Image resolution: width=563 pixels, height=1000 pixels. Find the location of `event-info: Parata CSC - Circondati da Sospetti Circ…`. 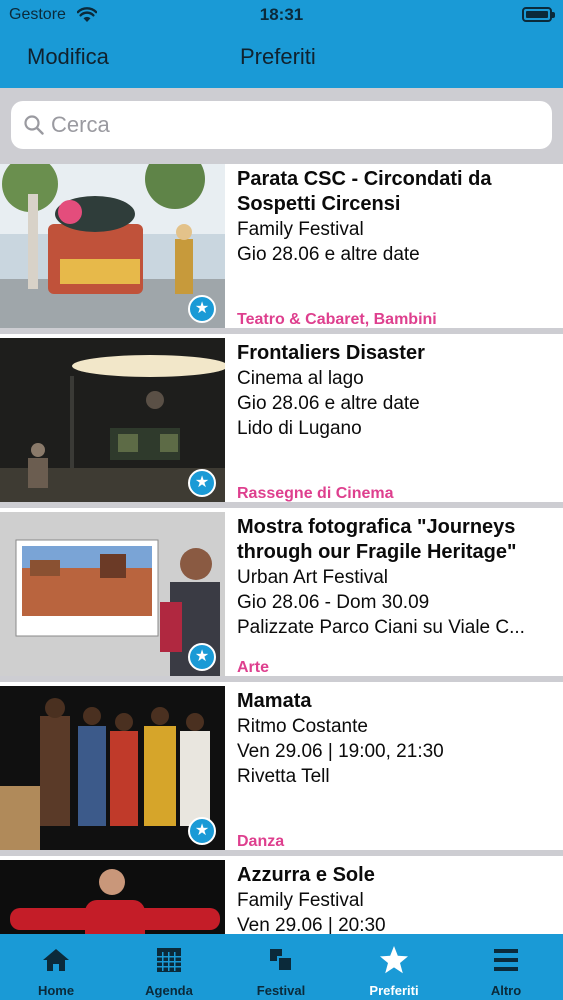

event-info: Parata CSC - Circondati da Sospetti Circ… is located at coordinates (397, 217).